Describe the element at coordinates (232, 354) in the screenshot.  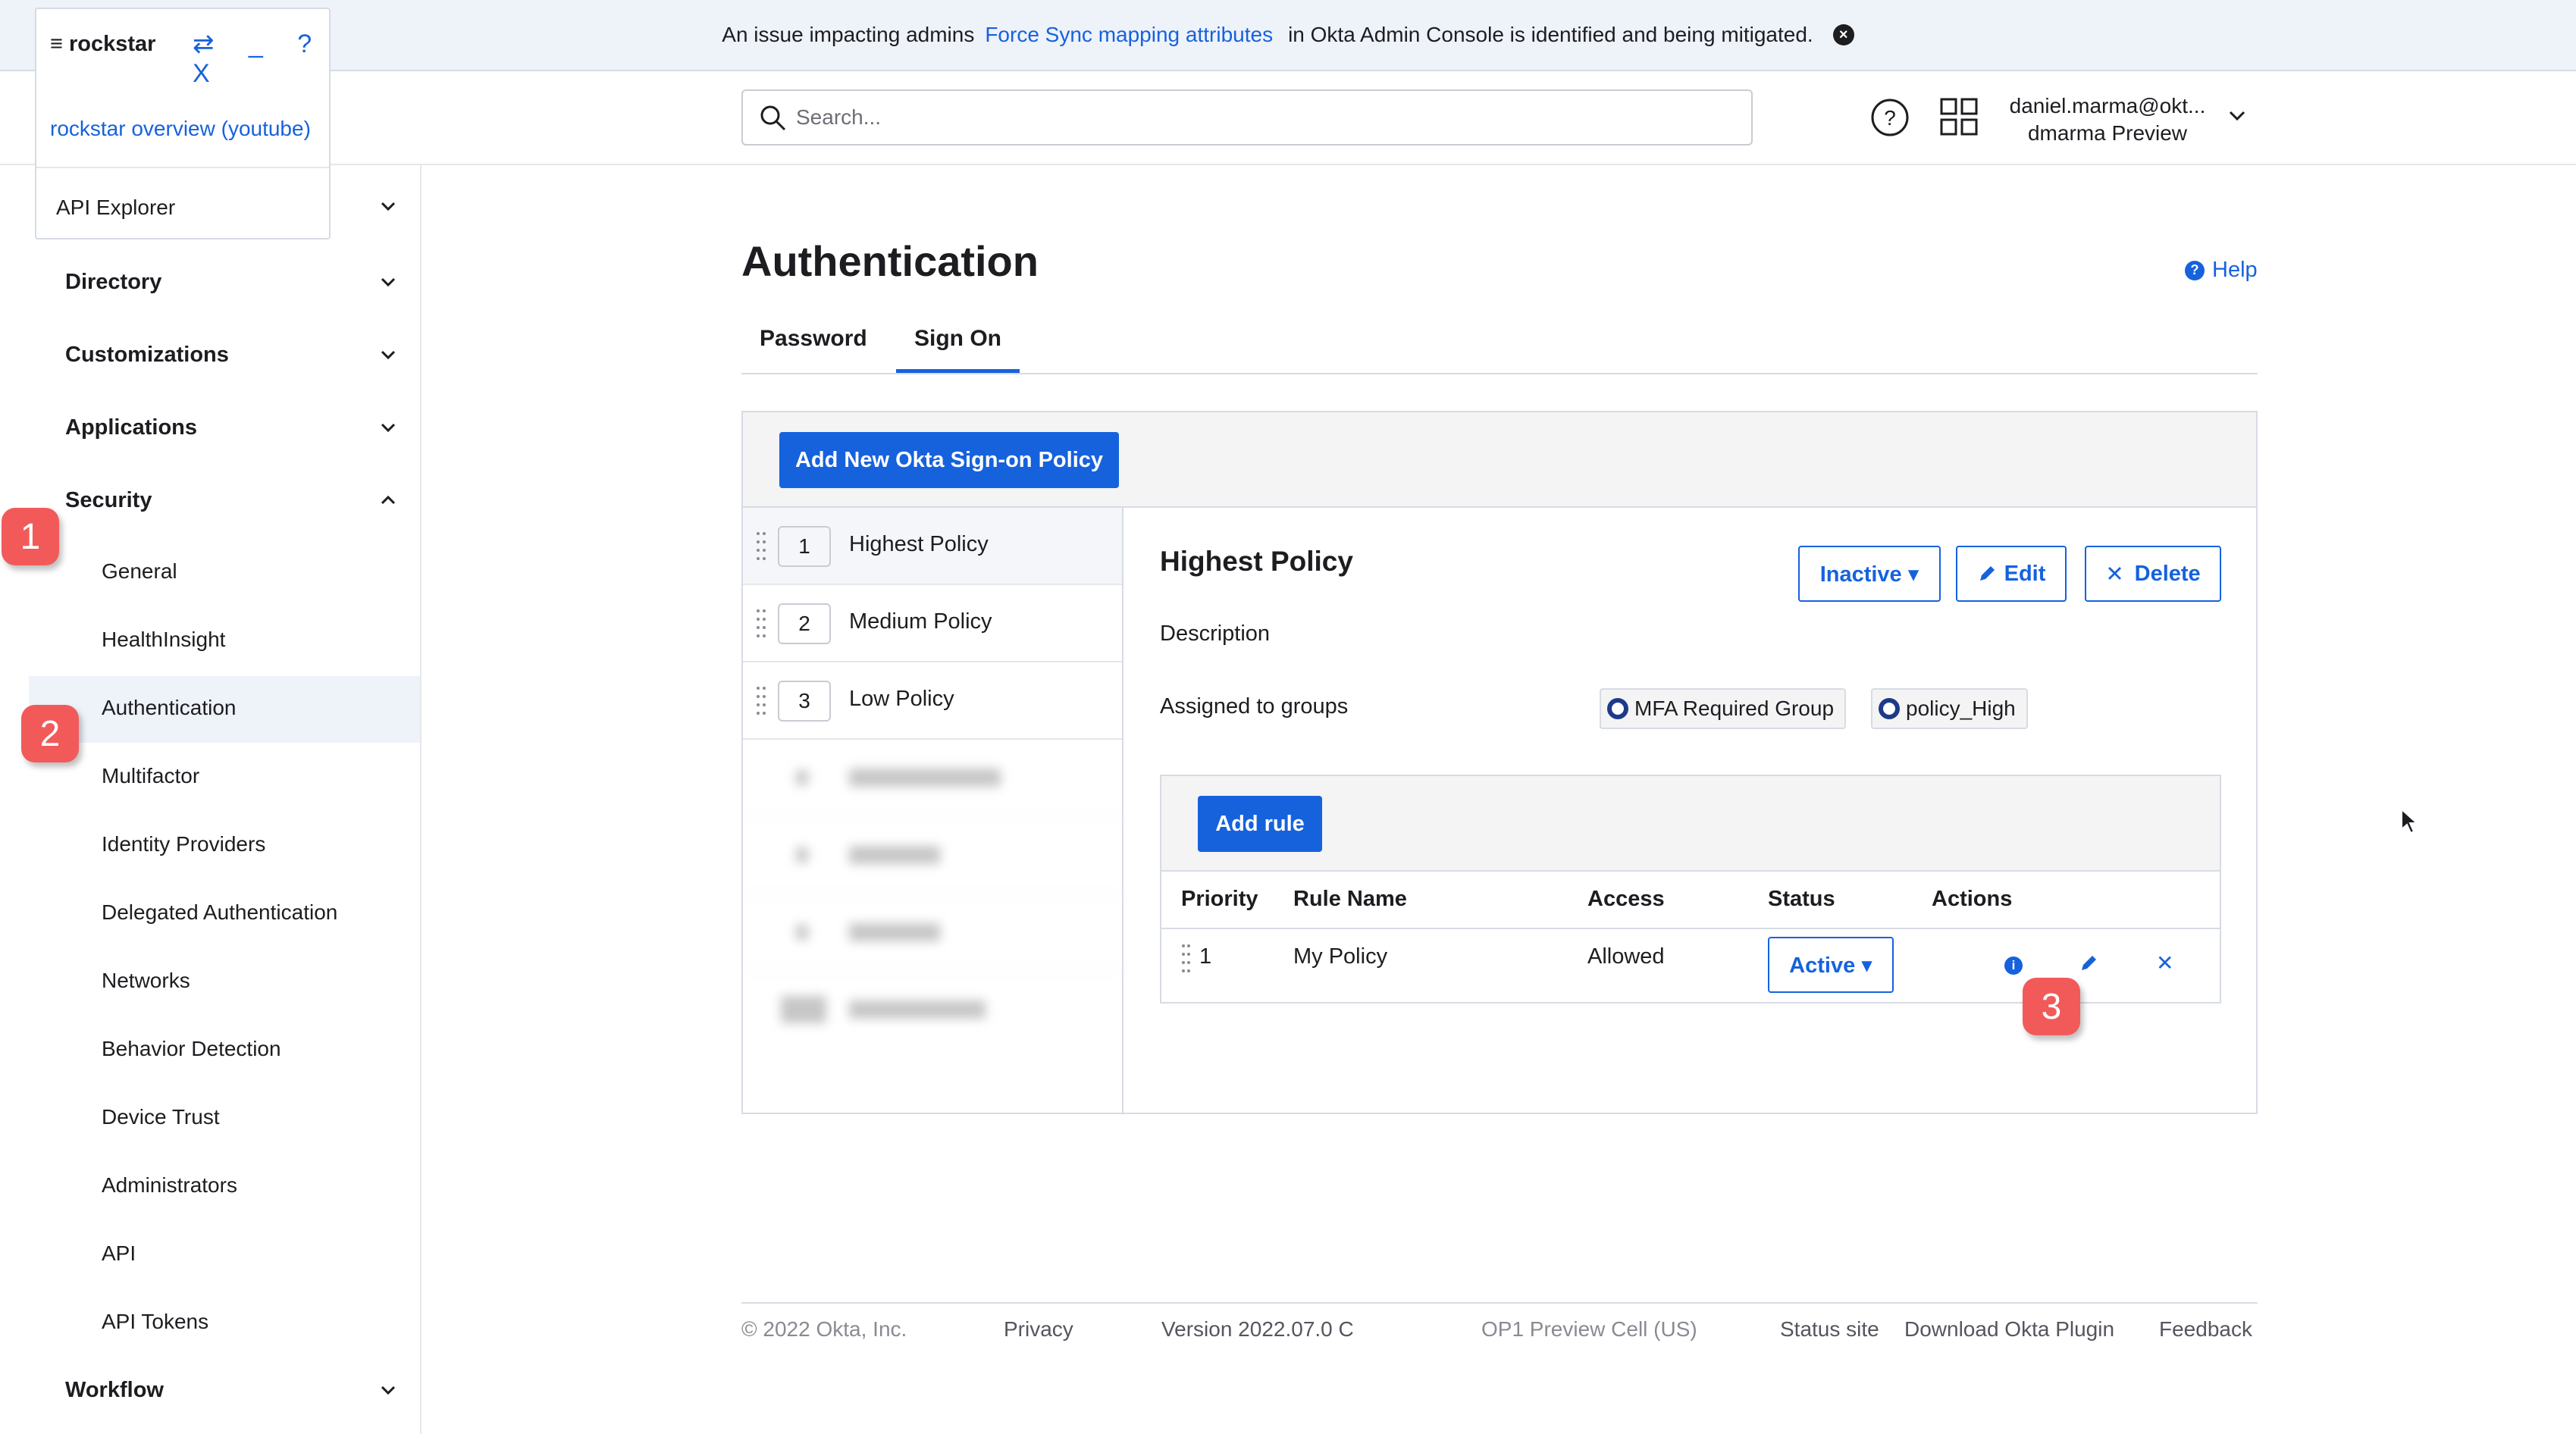
I see `sidebar-item-customizations: Customizations` at that location.